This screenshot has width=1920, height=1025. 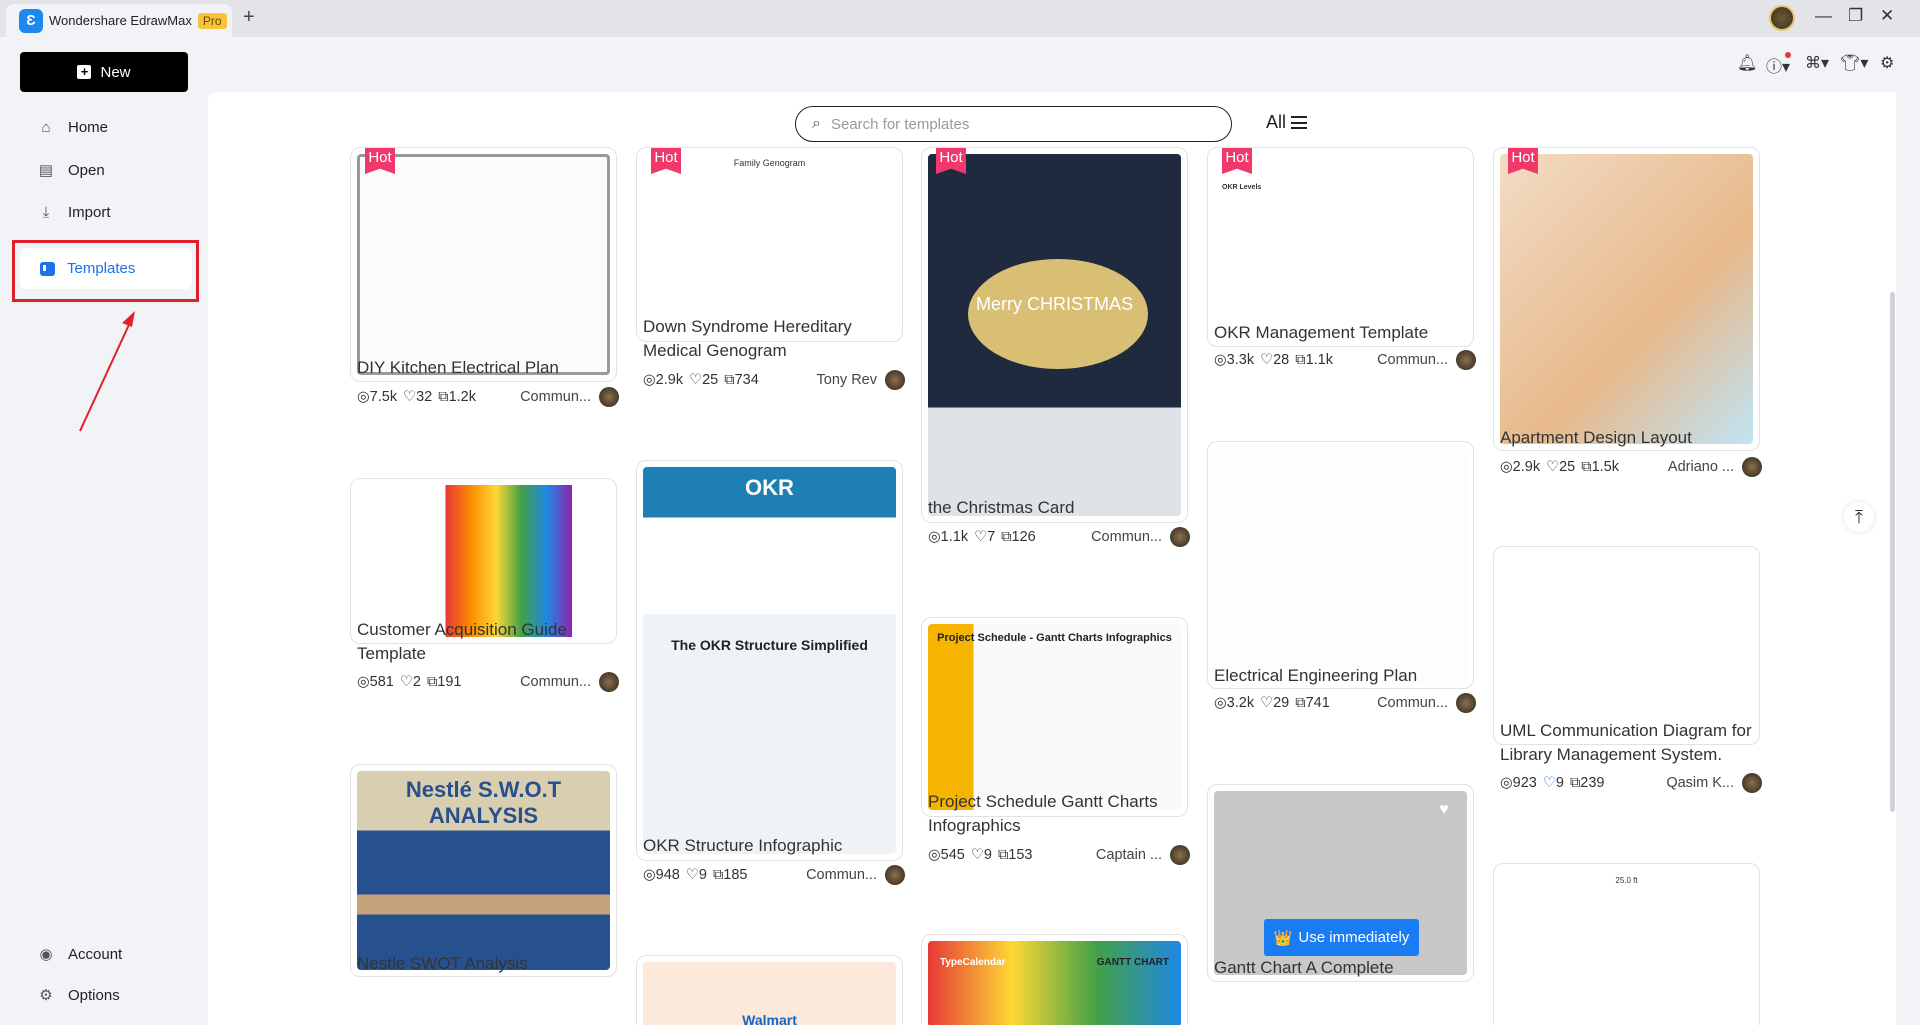 What do you see at coordinates (1299, 122) in the screenshot?
I see `menu-icon` at bounding box center [1299, 122].